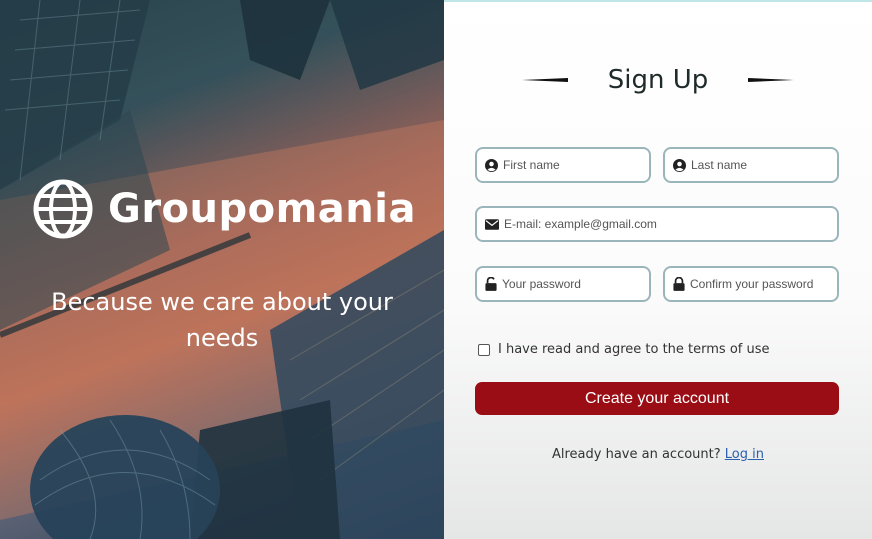 The image size is (872, 539). What do you see at coordinates (770, 80) in the screenshot?
I see `title-decoration-right` at bounding box center [770, 80].